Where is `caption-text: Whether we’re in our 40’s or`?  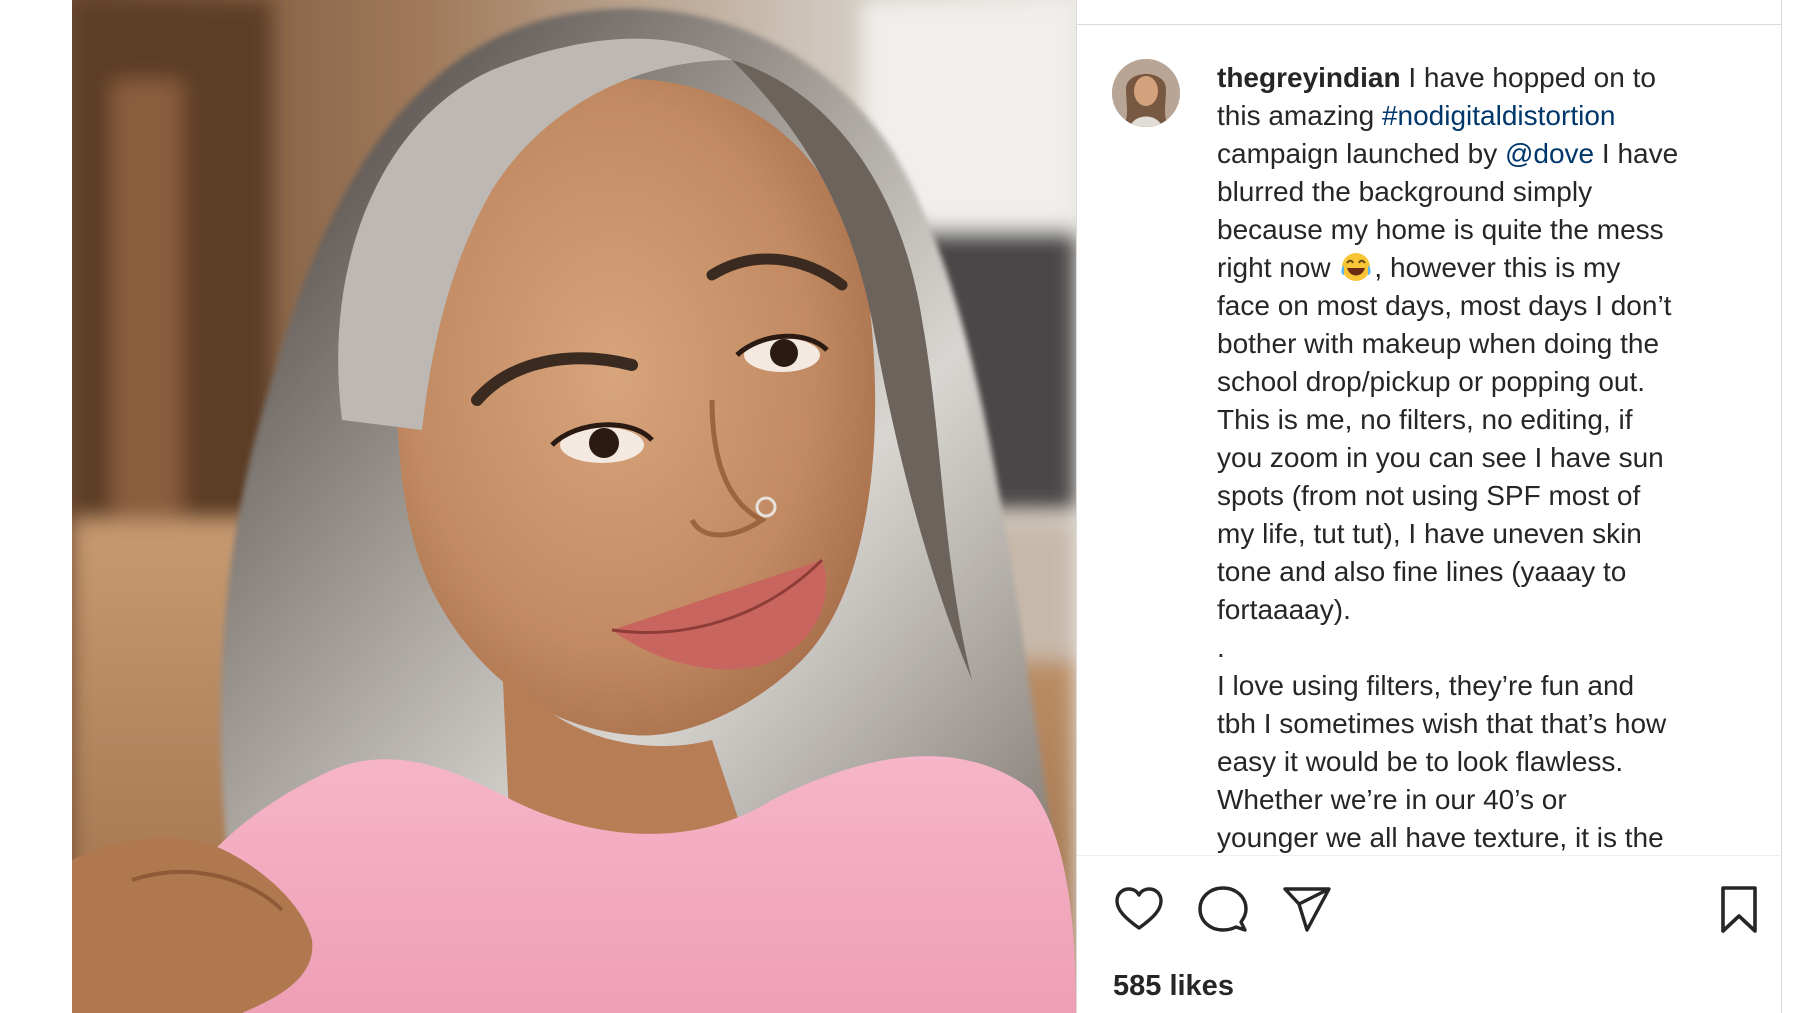
caption-text: Whether we’re in our 40’s or is located at coordinates (1392, 799).